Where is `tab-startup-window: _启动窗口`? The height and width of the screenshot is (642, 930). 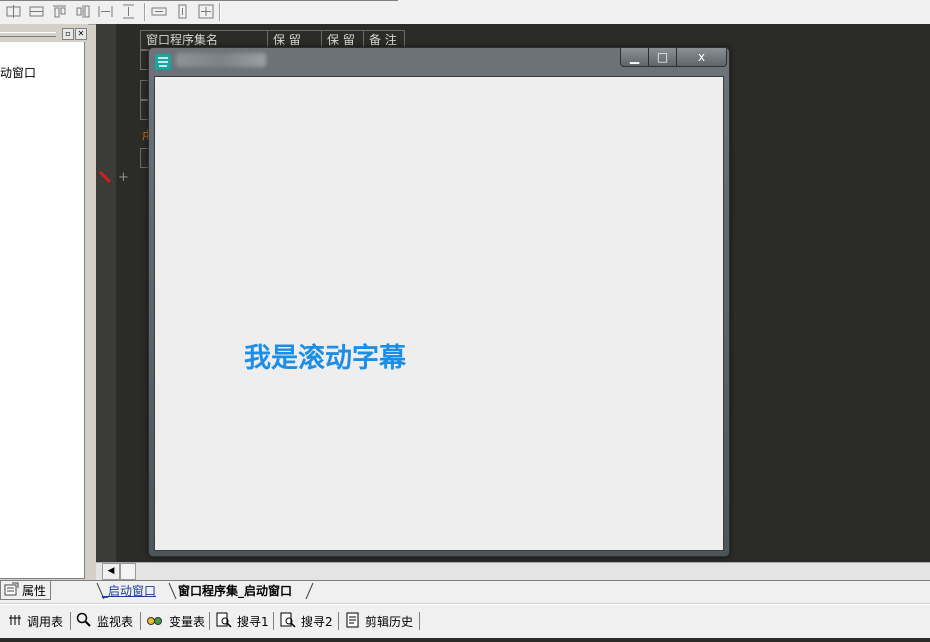
tab-startup-window: _启动窗口 is located at coordinates (129, 591).